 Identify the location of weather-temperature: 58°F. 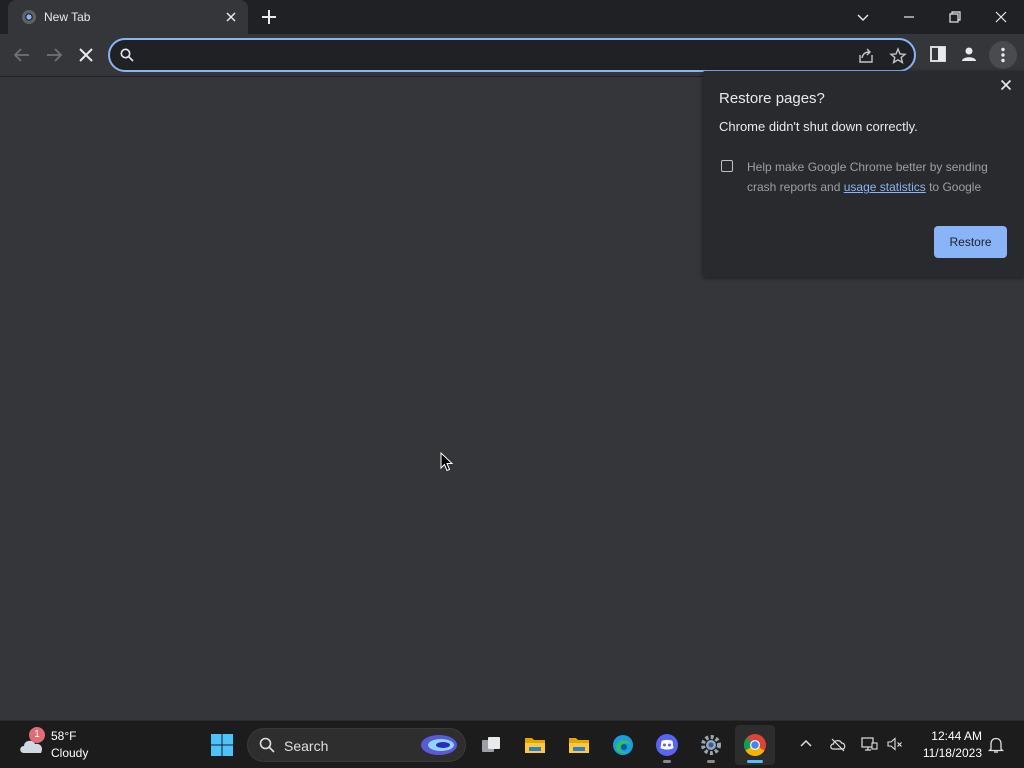
(64, 736).